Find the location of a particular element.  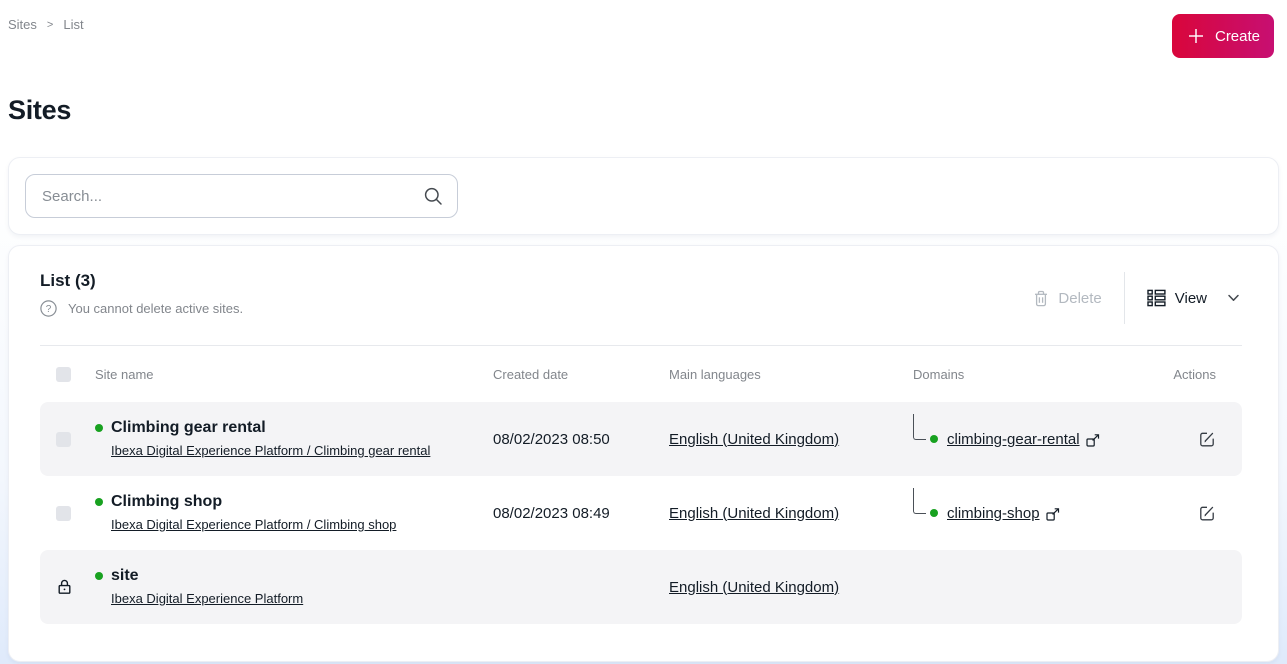

column-main-languages: Main languages is located at coordinates (715, 374).